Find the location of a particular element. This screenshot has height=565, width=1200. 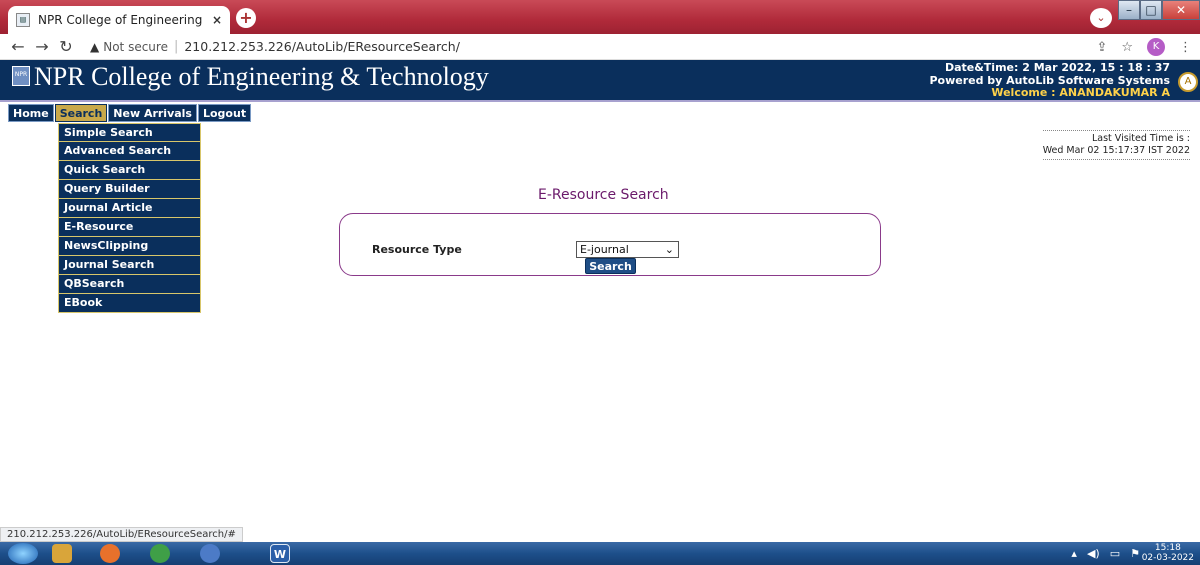

college-logo: NPR is located at coordinates (21, 76).